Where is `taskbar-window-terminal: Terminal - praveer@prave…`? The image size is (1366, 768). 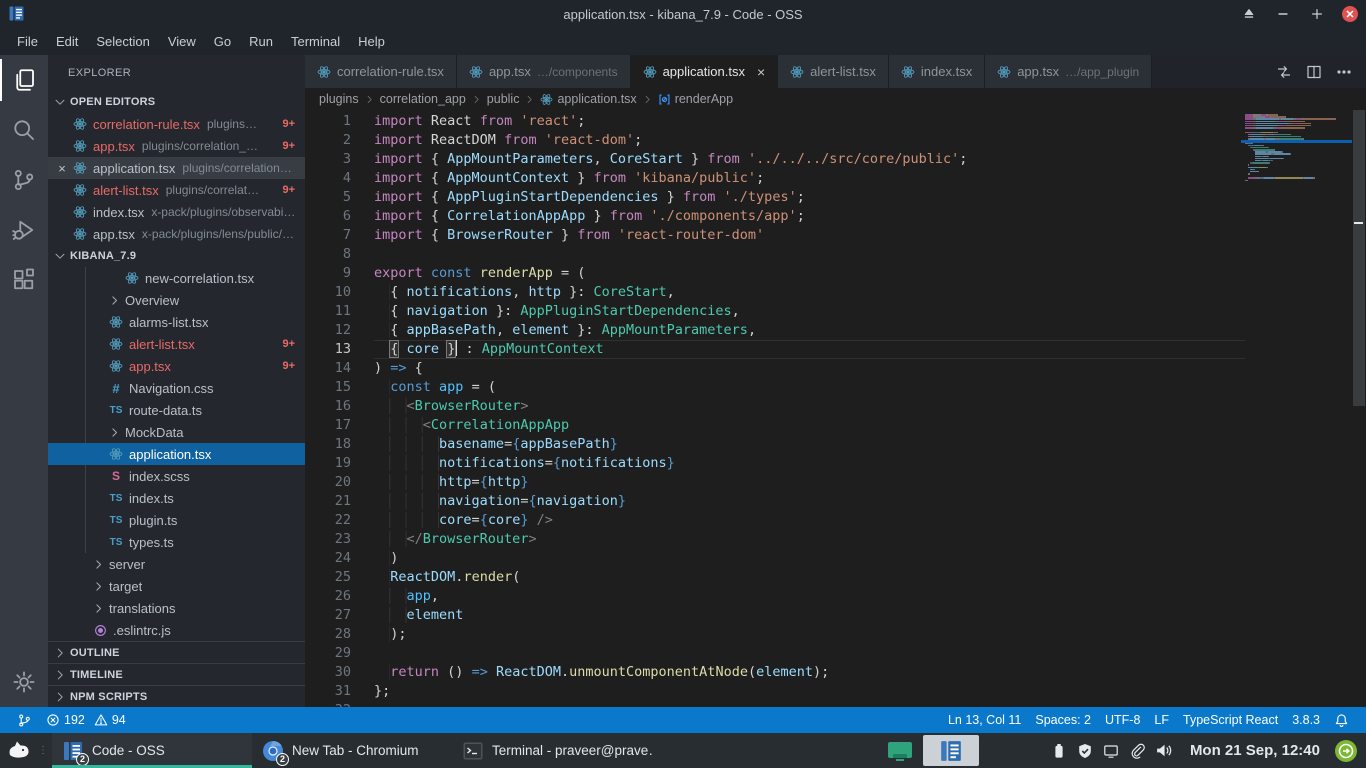 taskbar-window-terminal: Terminal - praveer@prave… is located at coordinates (552, 750).